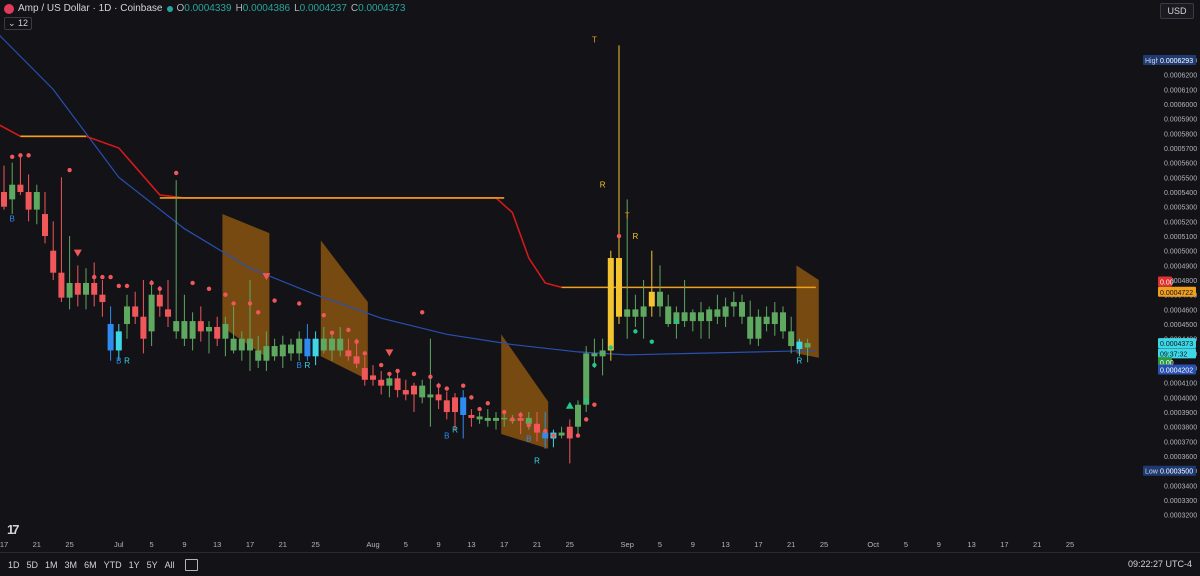  Describe the element at coordinates (71, 565) in the screenshot. I see `range-3m-button: 3M` at that location.